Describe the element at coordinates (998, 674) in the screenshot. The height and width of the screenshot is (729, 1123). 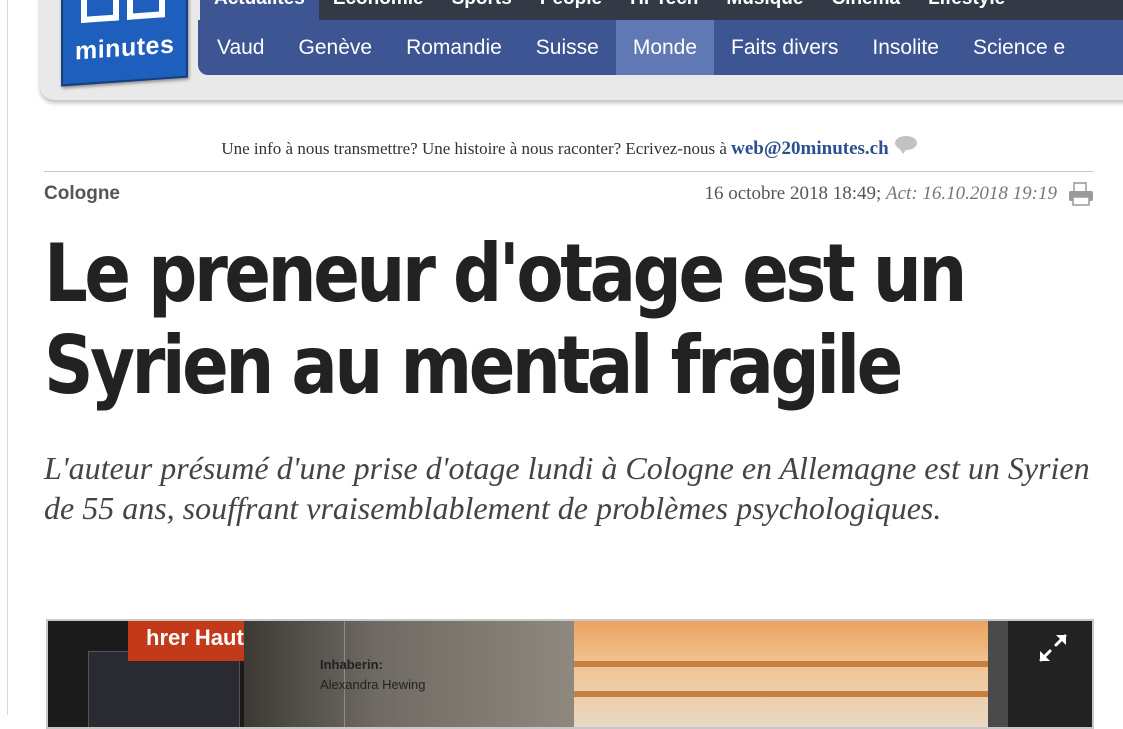
I see `image-pillar` at that location.